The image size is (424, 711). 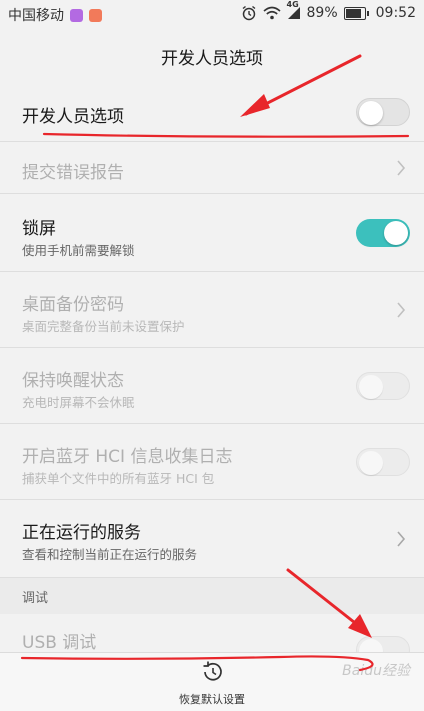 I want to click on setting-usb-debugging: USB 调试, so click(x=212, y=639).